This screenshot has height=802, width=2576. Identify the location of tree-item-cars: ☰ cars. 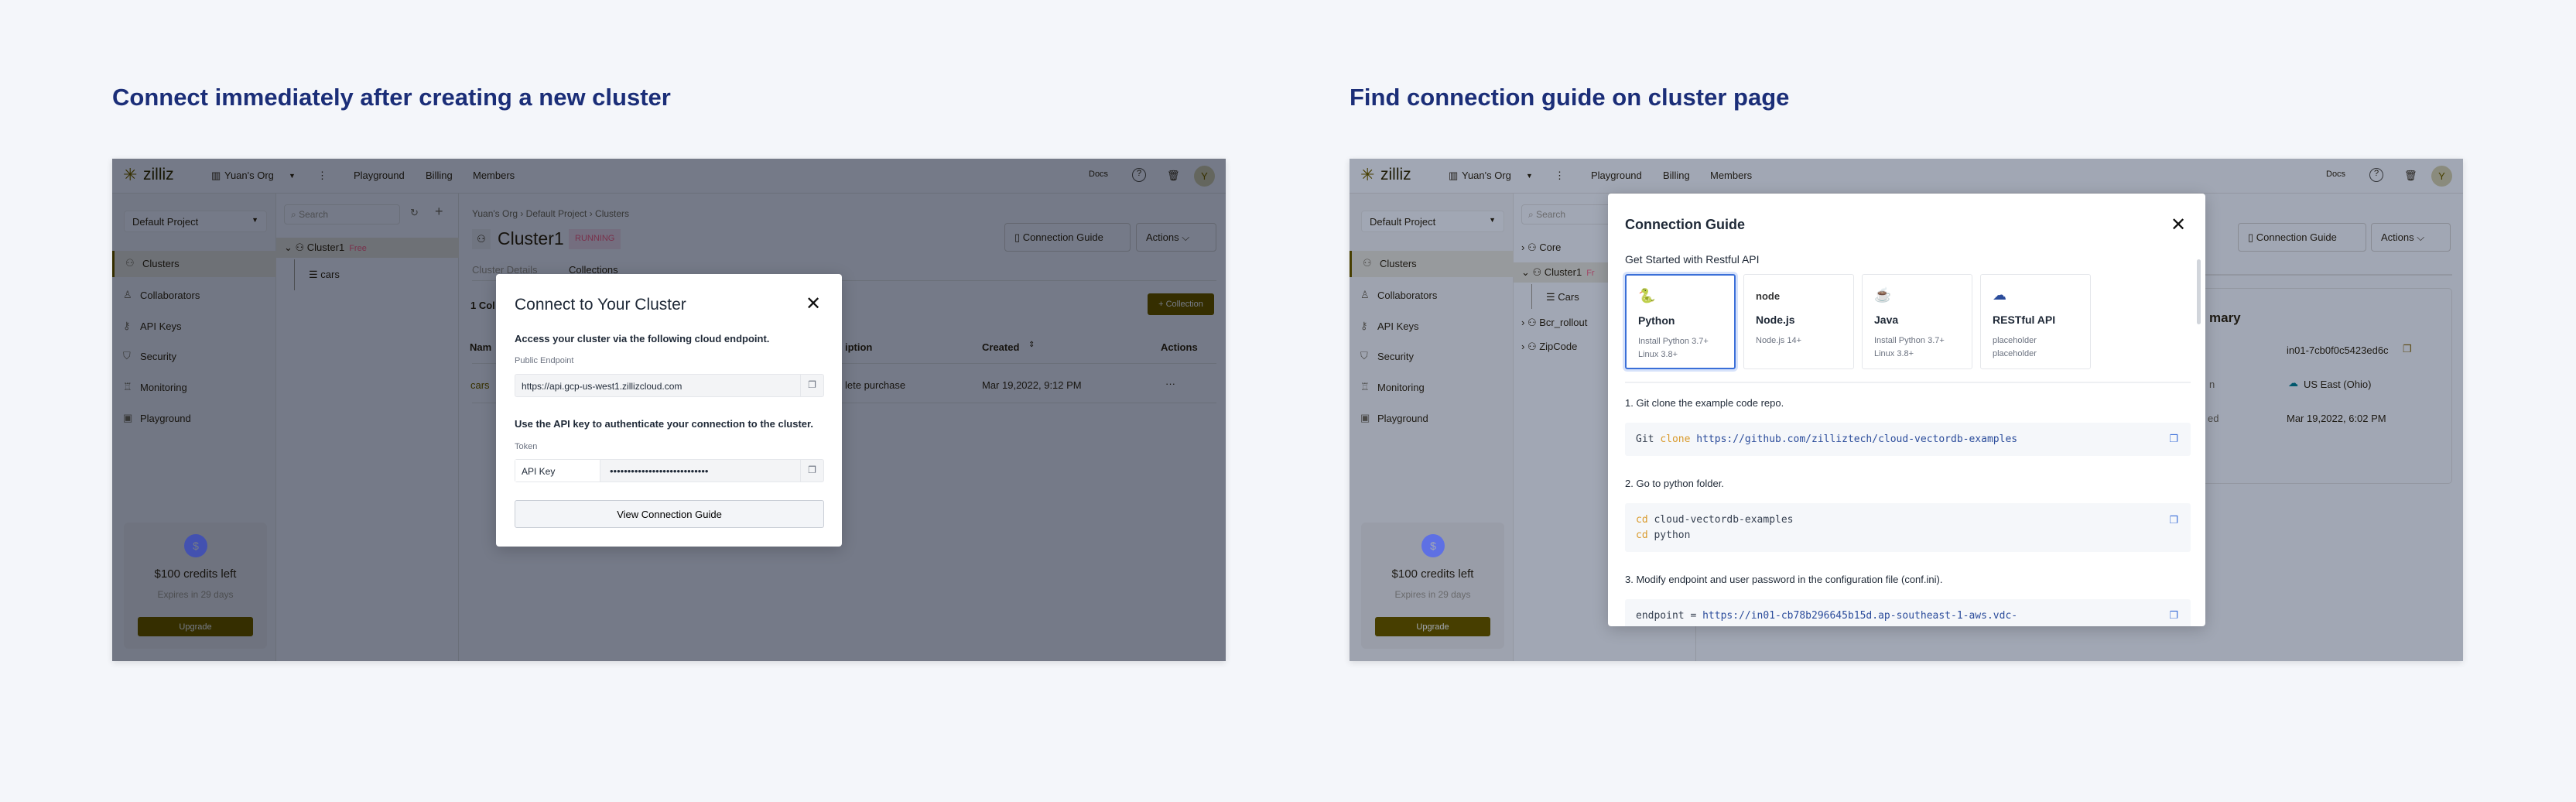
(368, 275).